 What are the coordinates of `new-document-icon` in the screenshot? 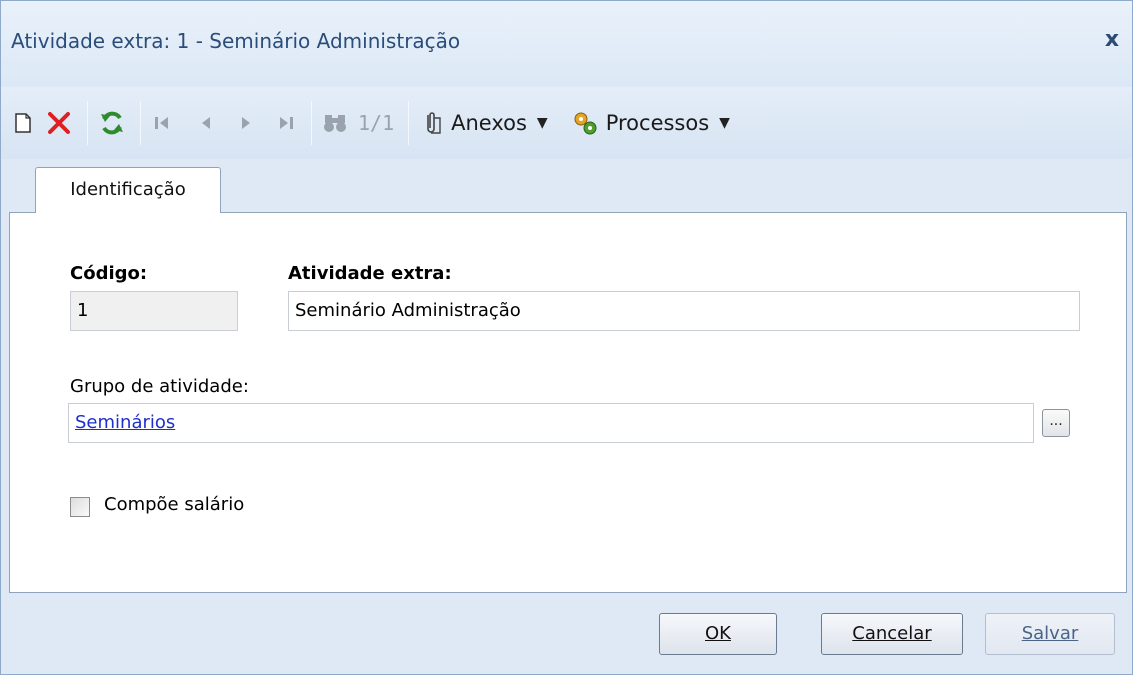 It's located at (23, 123).